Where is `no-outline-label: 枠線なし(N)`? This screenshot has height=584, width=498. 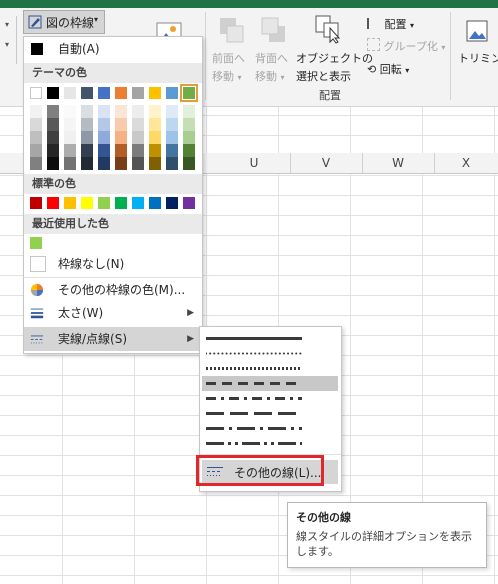
no-outline-label: 枠線なし(N) is located at coordinates (91, 264).